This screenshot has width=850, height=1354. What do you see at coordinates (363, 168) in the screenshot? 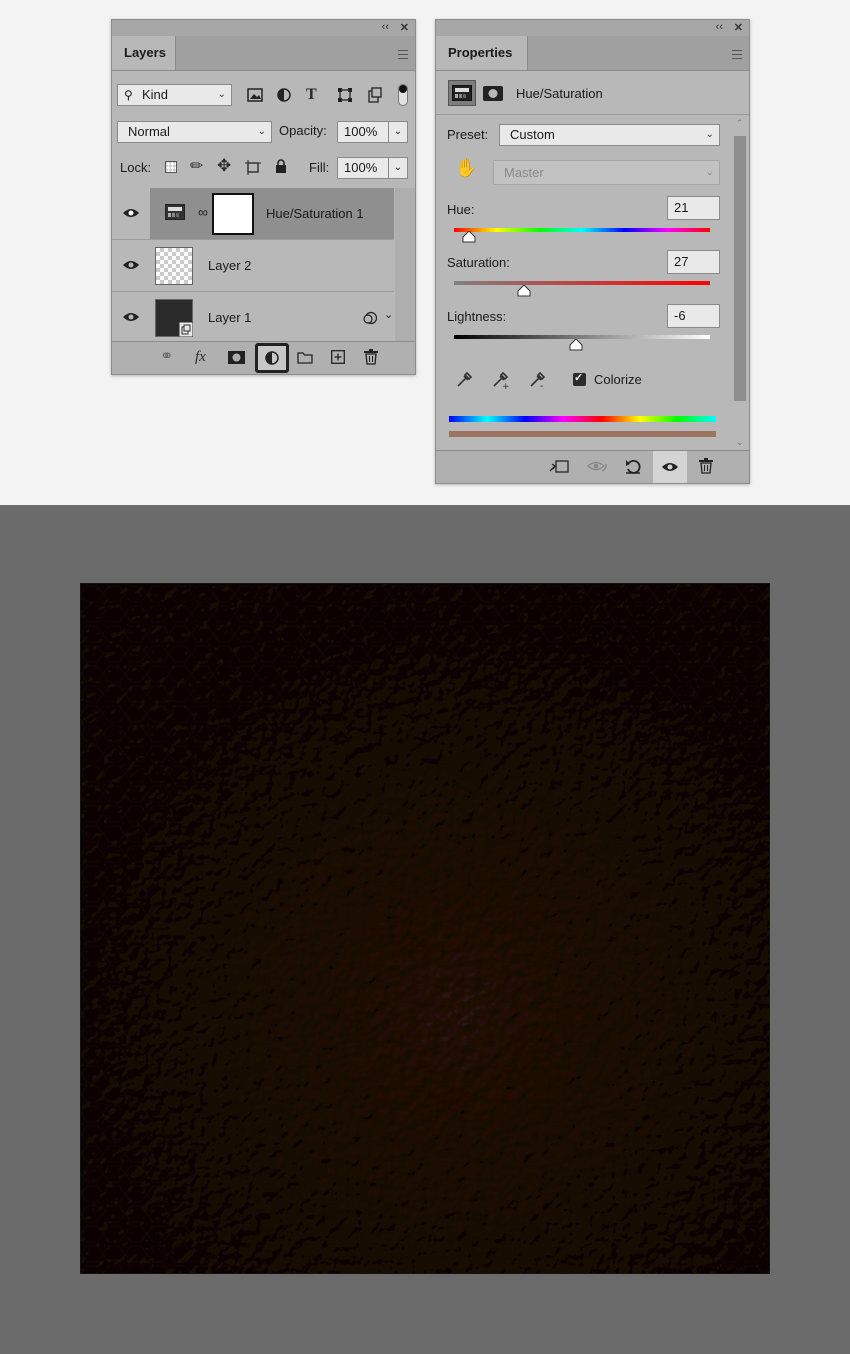
I see `fill-input: 100%` at bounding box center [363, 168].